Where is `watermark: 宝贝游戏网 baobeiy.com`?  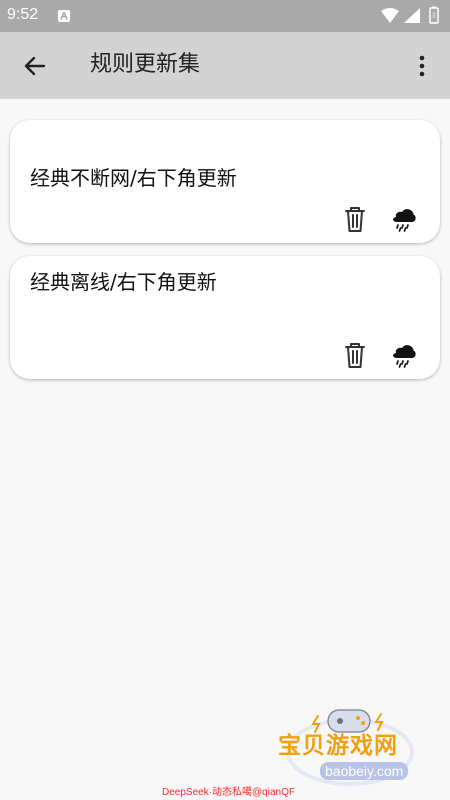 watermark: 宝贝游戏网 baobeiy.com is located at coordinates (350, 745).